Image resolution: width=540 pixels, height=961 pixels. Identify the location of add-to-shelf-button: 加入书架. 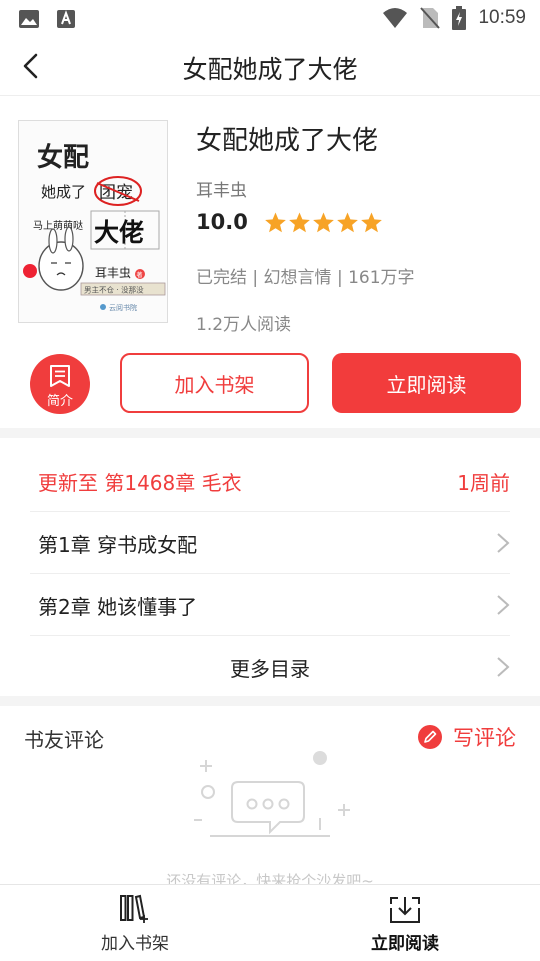
(214, 383).